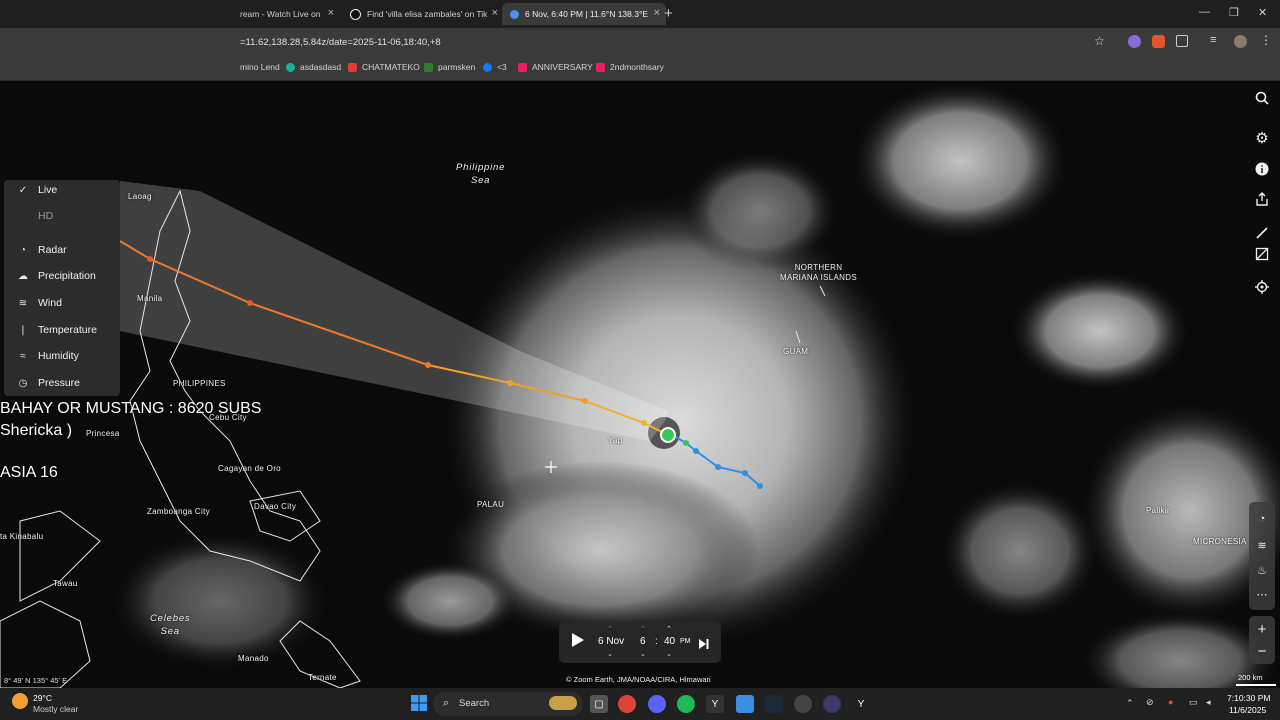 This screenshot has height=720, width=1280. What do you see at coordinates (170, 625) in the screenshot?
I see `sea-label-celebes: Celebes Sea` at bounding box center [170, 625].